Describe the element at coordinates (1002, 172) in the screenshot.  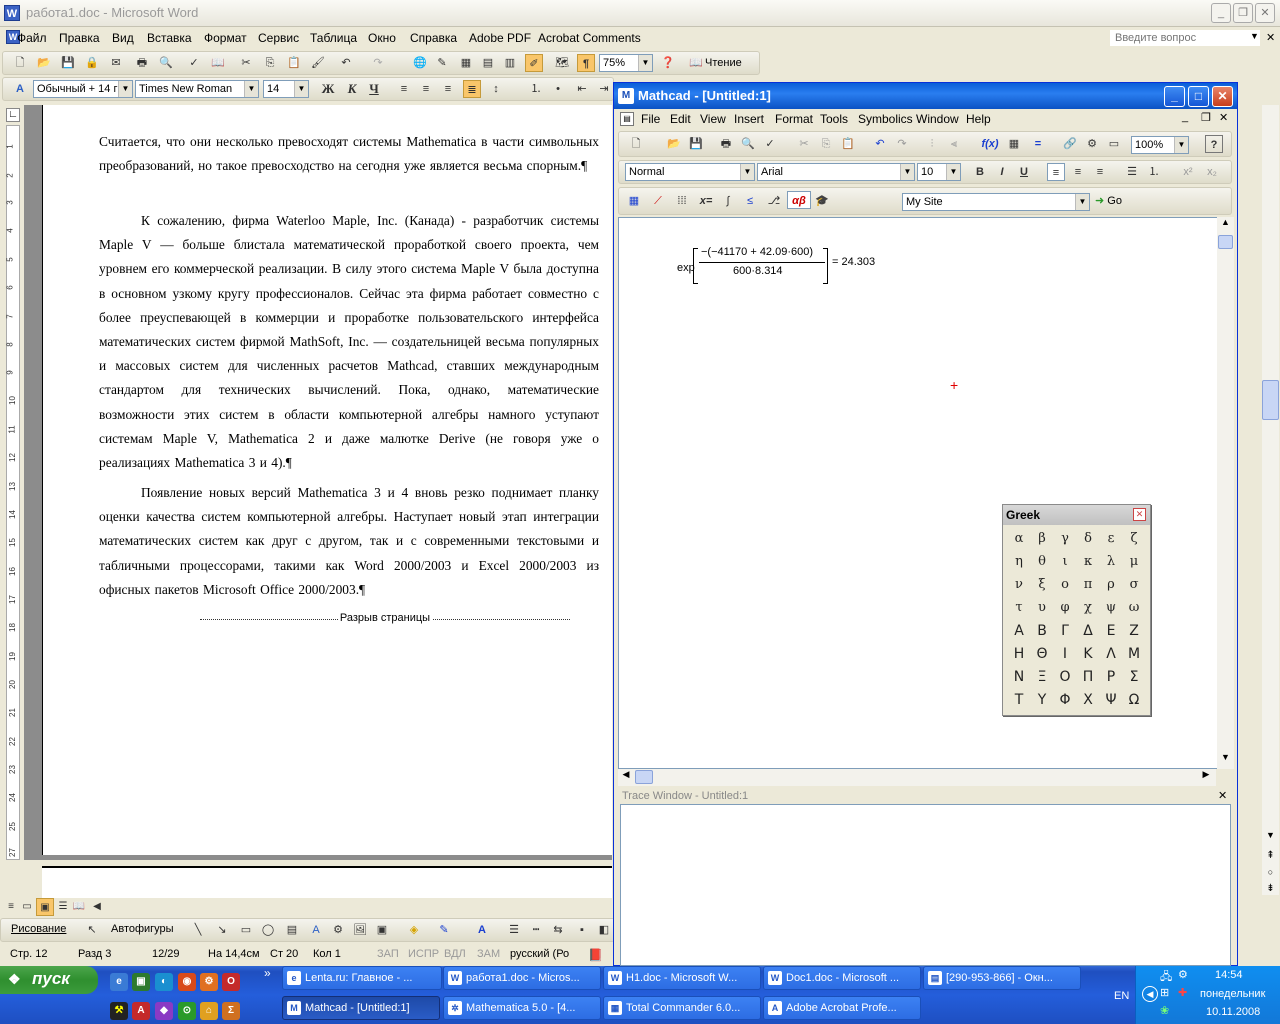
I see `mc-italic-button: I` at that location.